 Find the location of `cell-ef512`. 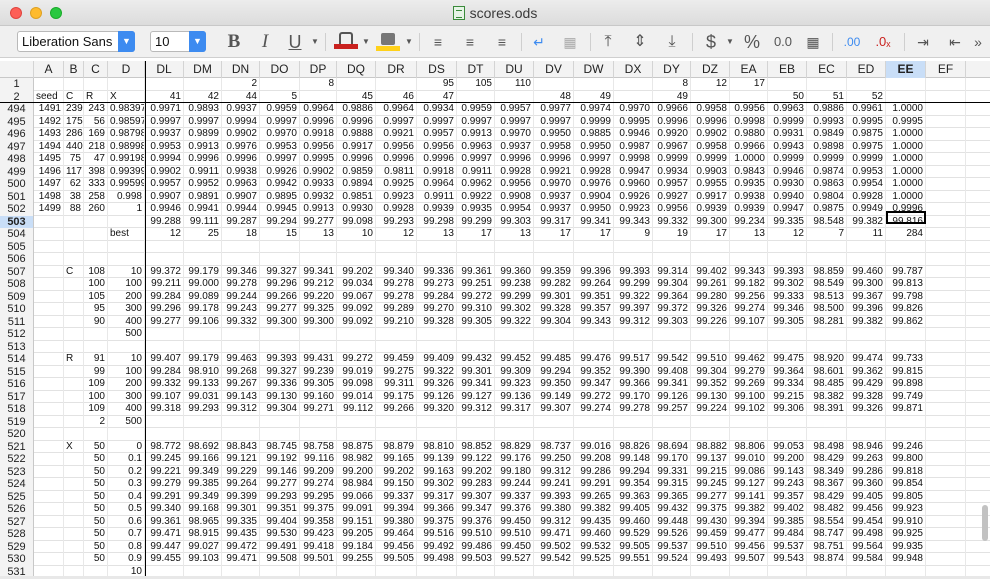

cell-ef512 is located at coordinates (946, 334).